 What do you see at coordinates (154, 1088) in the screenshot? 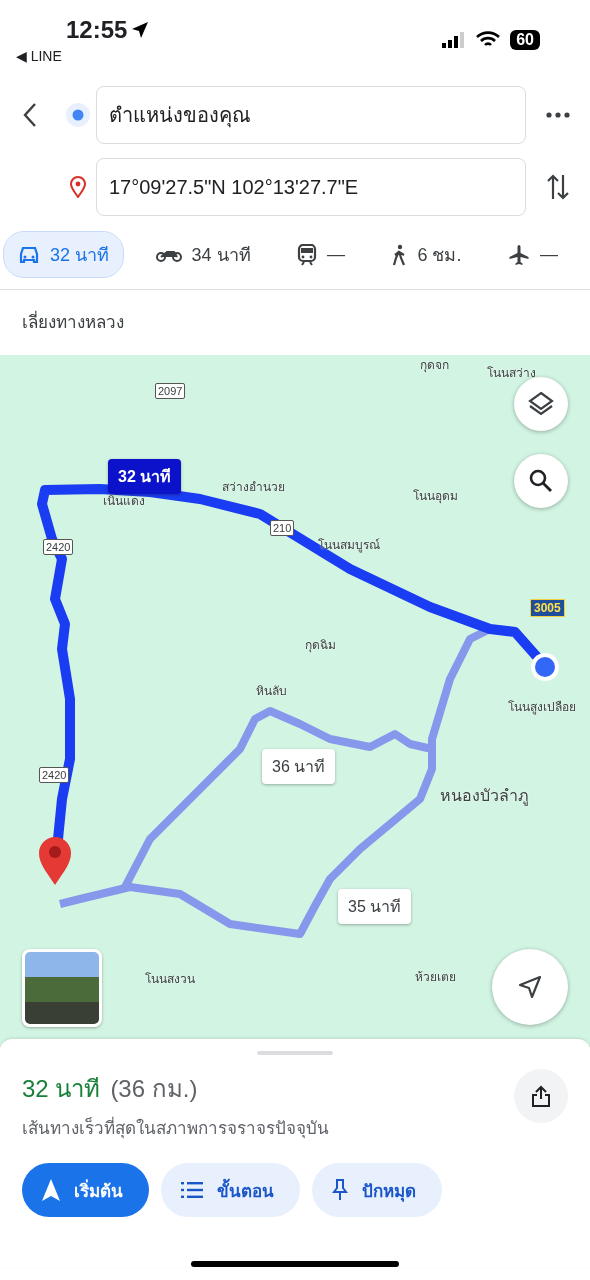
I see `route-distance: (36 กม.)` at bounding box center [154, 1088].